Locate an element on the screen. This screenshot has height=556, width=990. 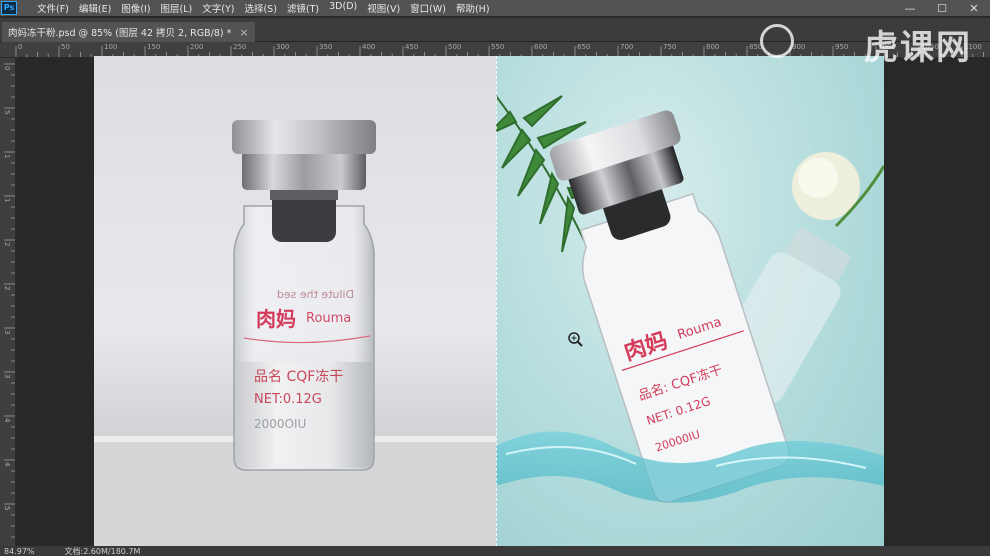
ruler-label: 550 is located at coordinates (498, 47).